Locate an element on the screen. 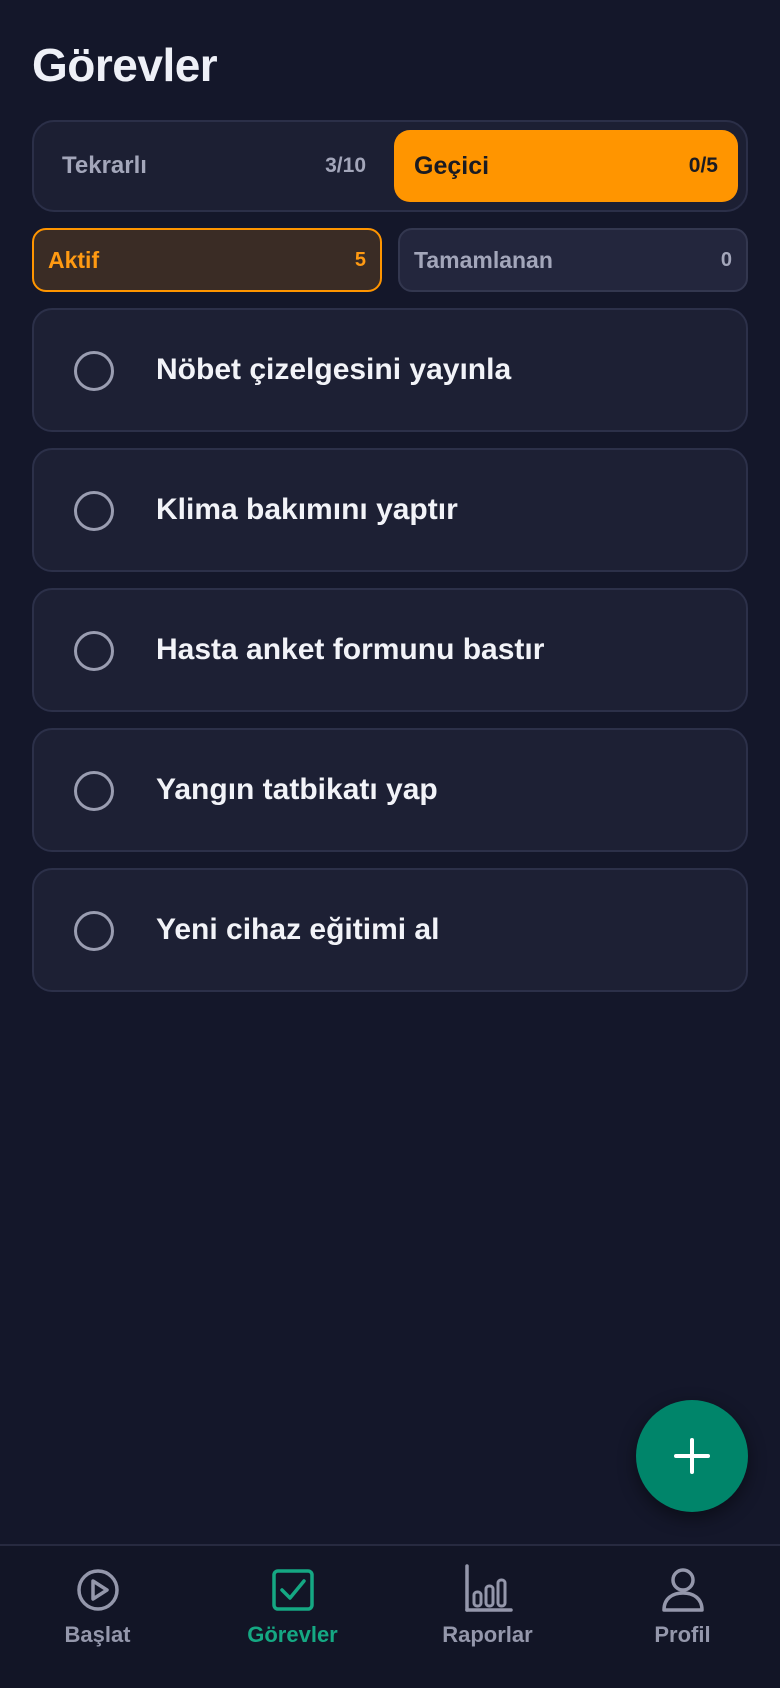 The image size is (780, 1688). play-circle-icon is located at coordinates (97, 1590).